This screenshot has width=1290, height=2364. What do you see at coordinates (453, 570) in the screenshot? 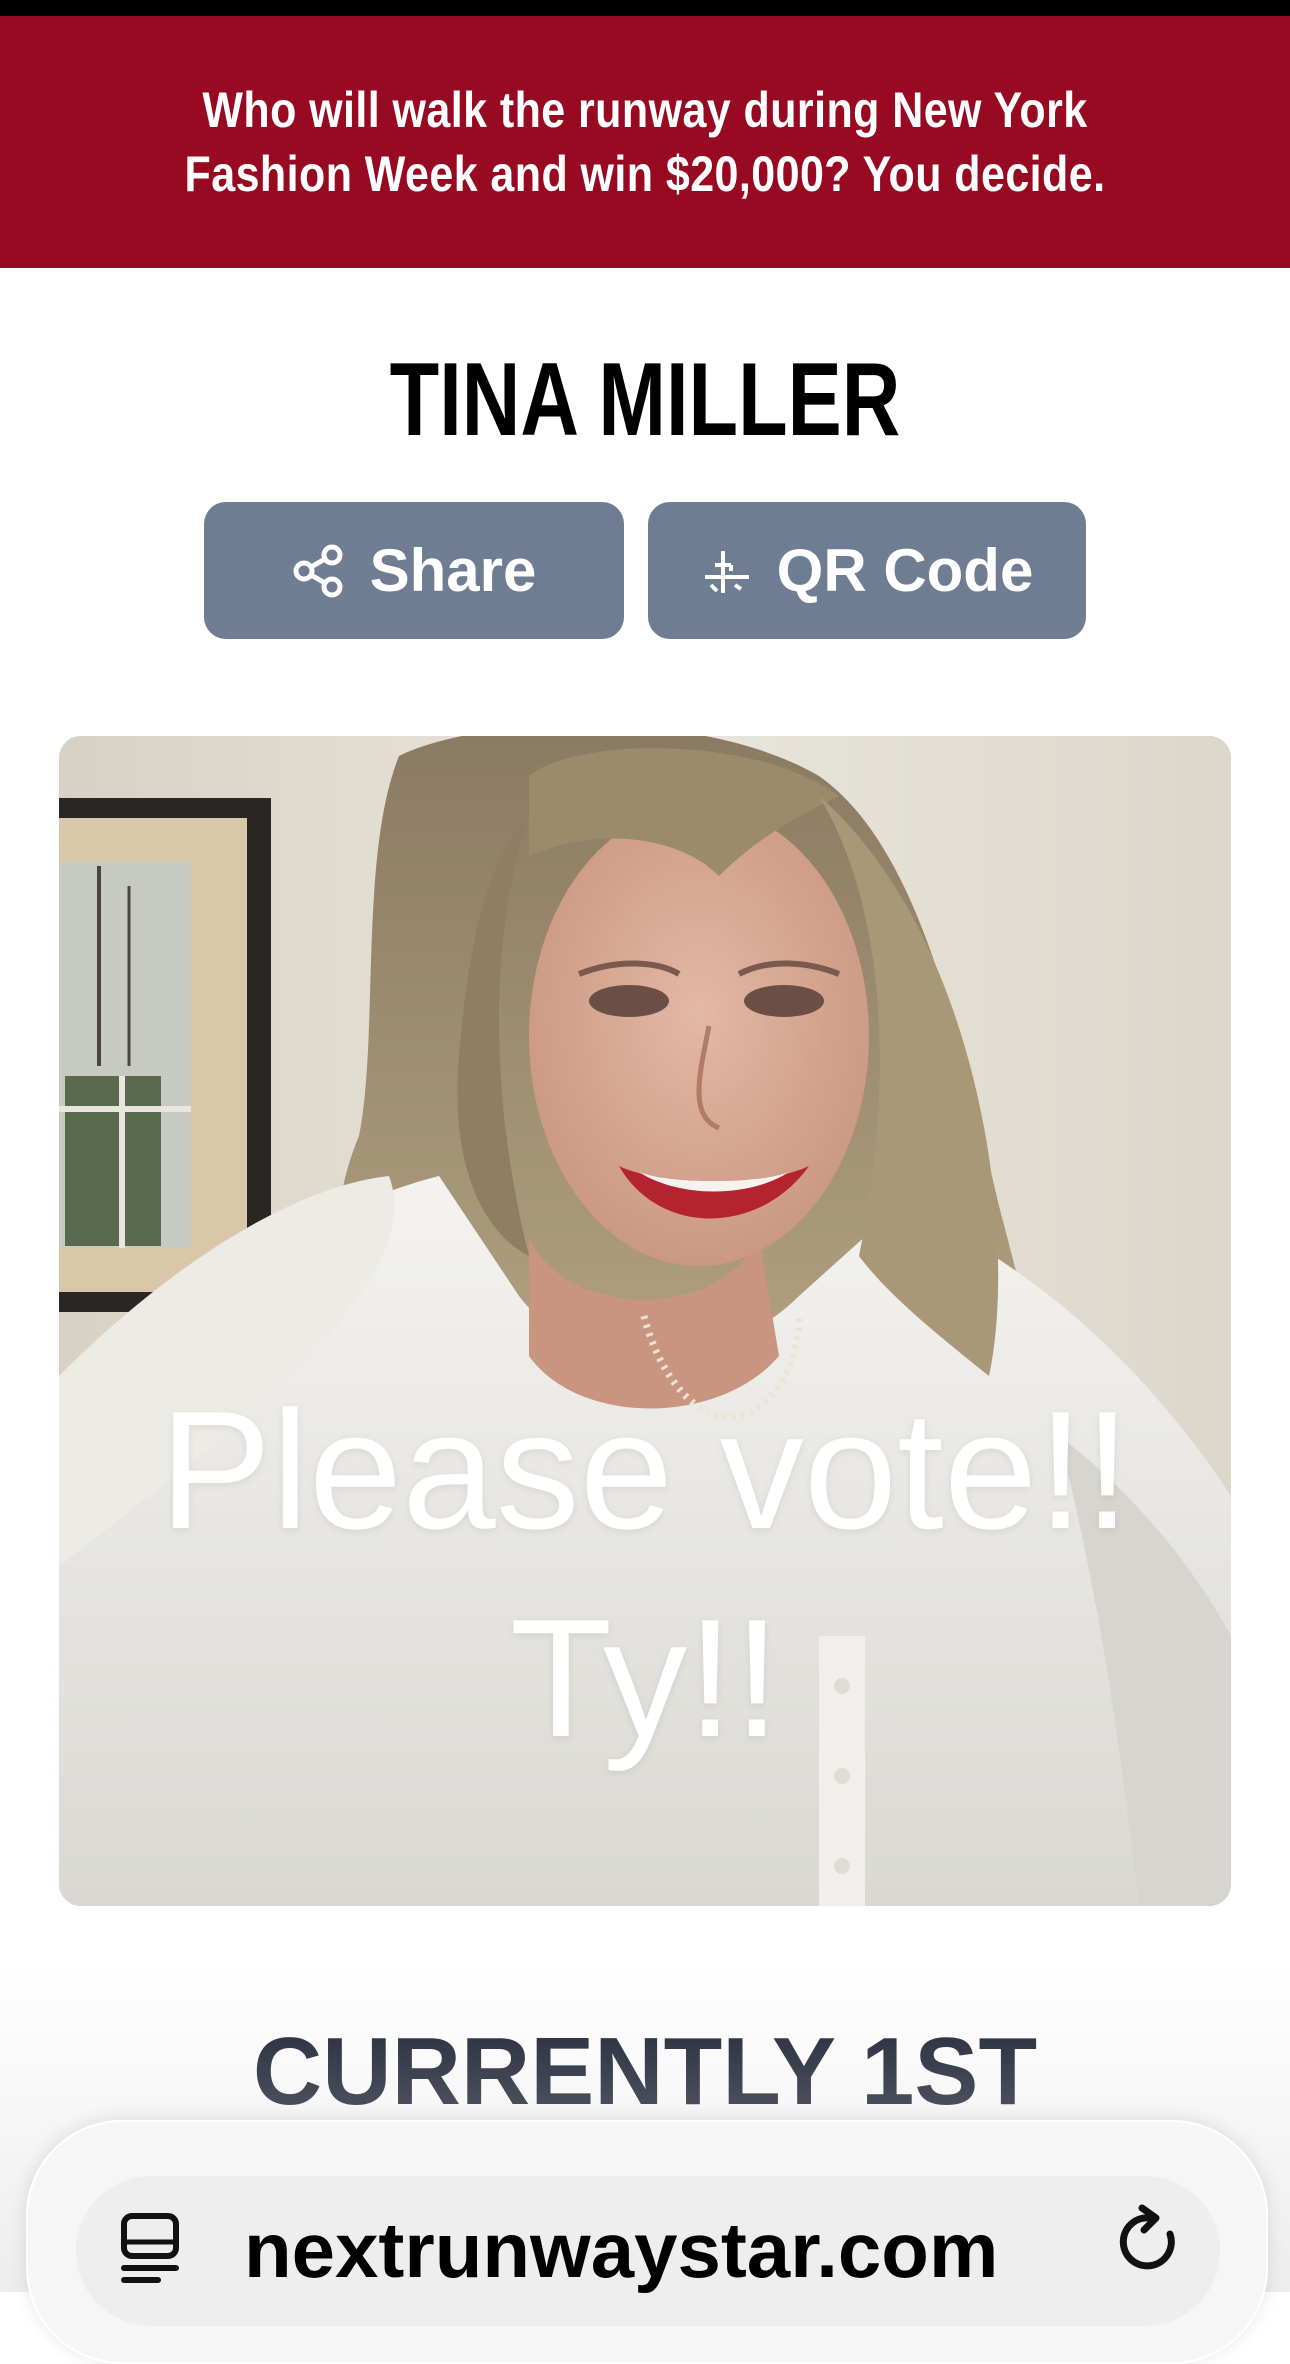
I see `share-button-label: Share` at bounding box center [453, 570].